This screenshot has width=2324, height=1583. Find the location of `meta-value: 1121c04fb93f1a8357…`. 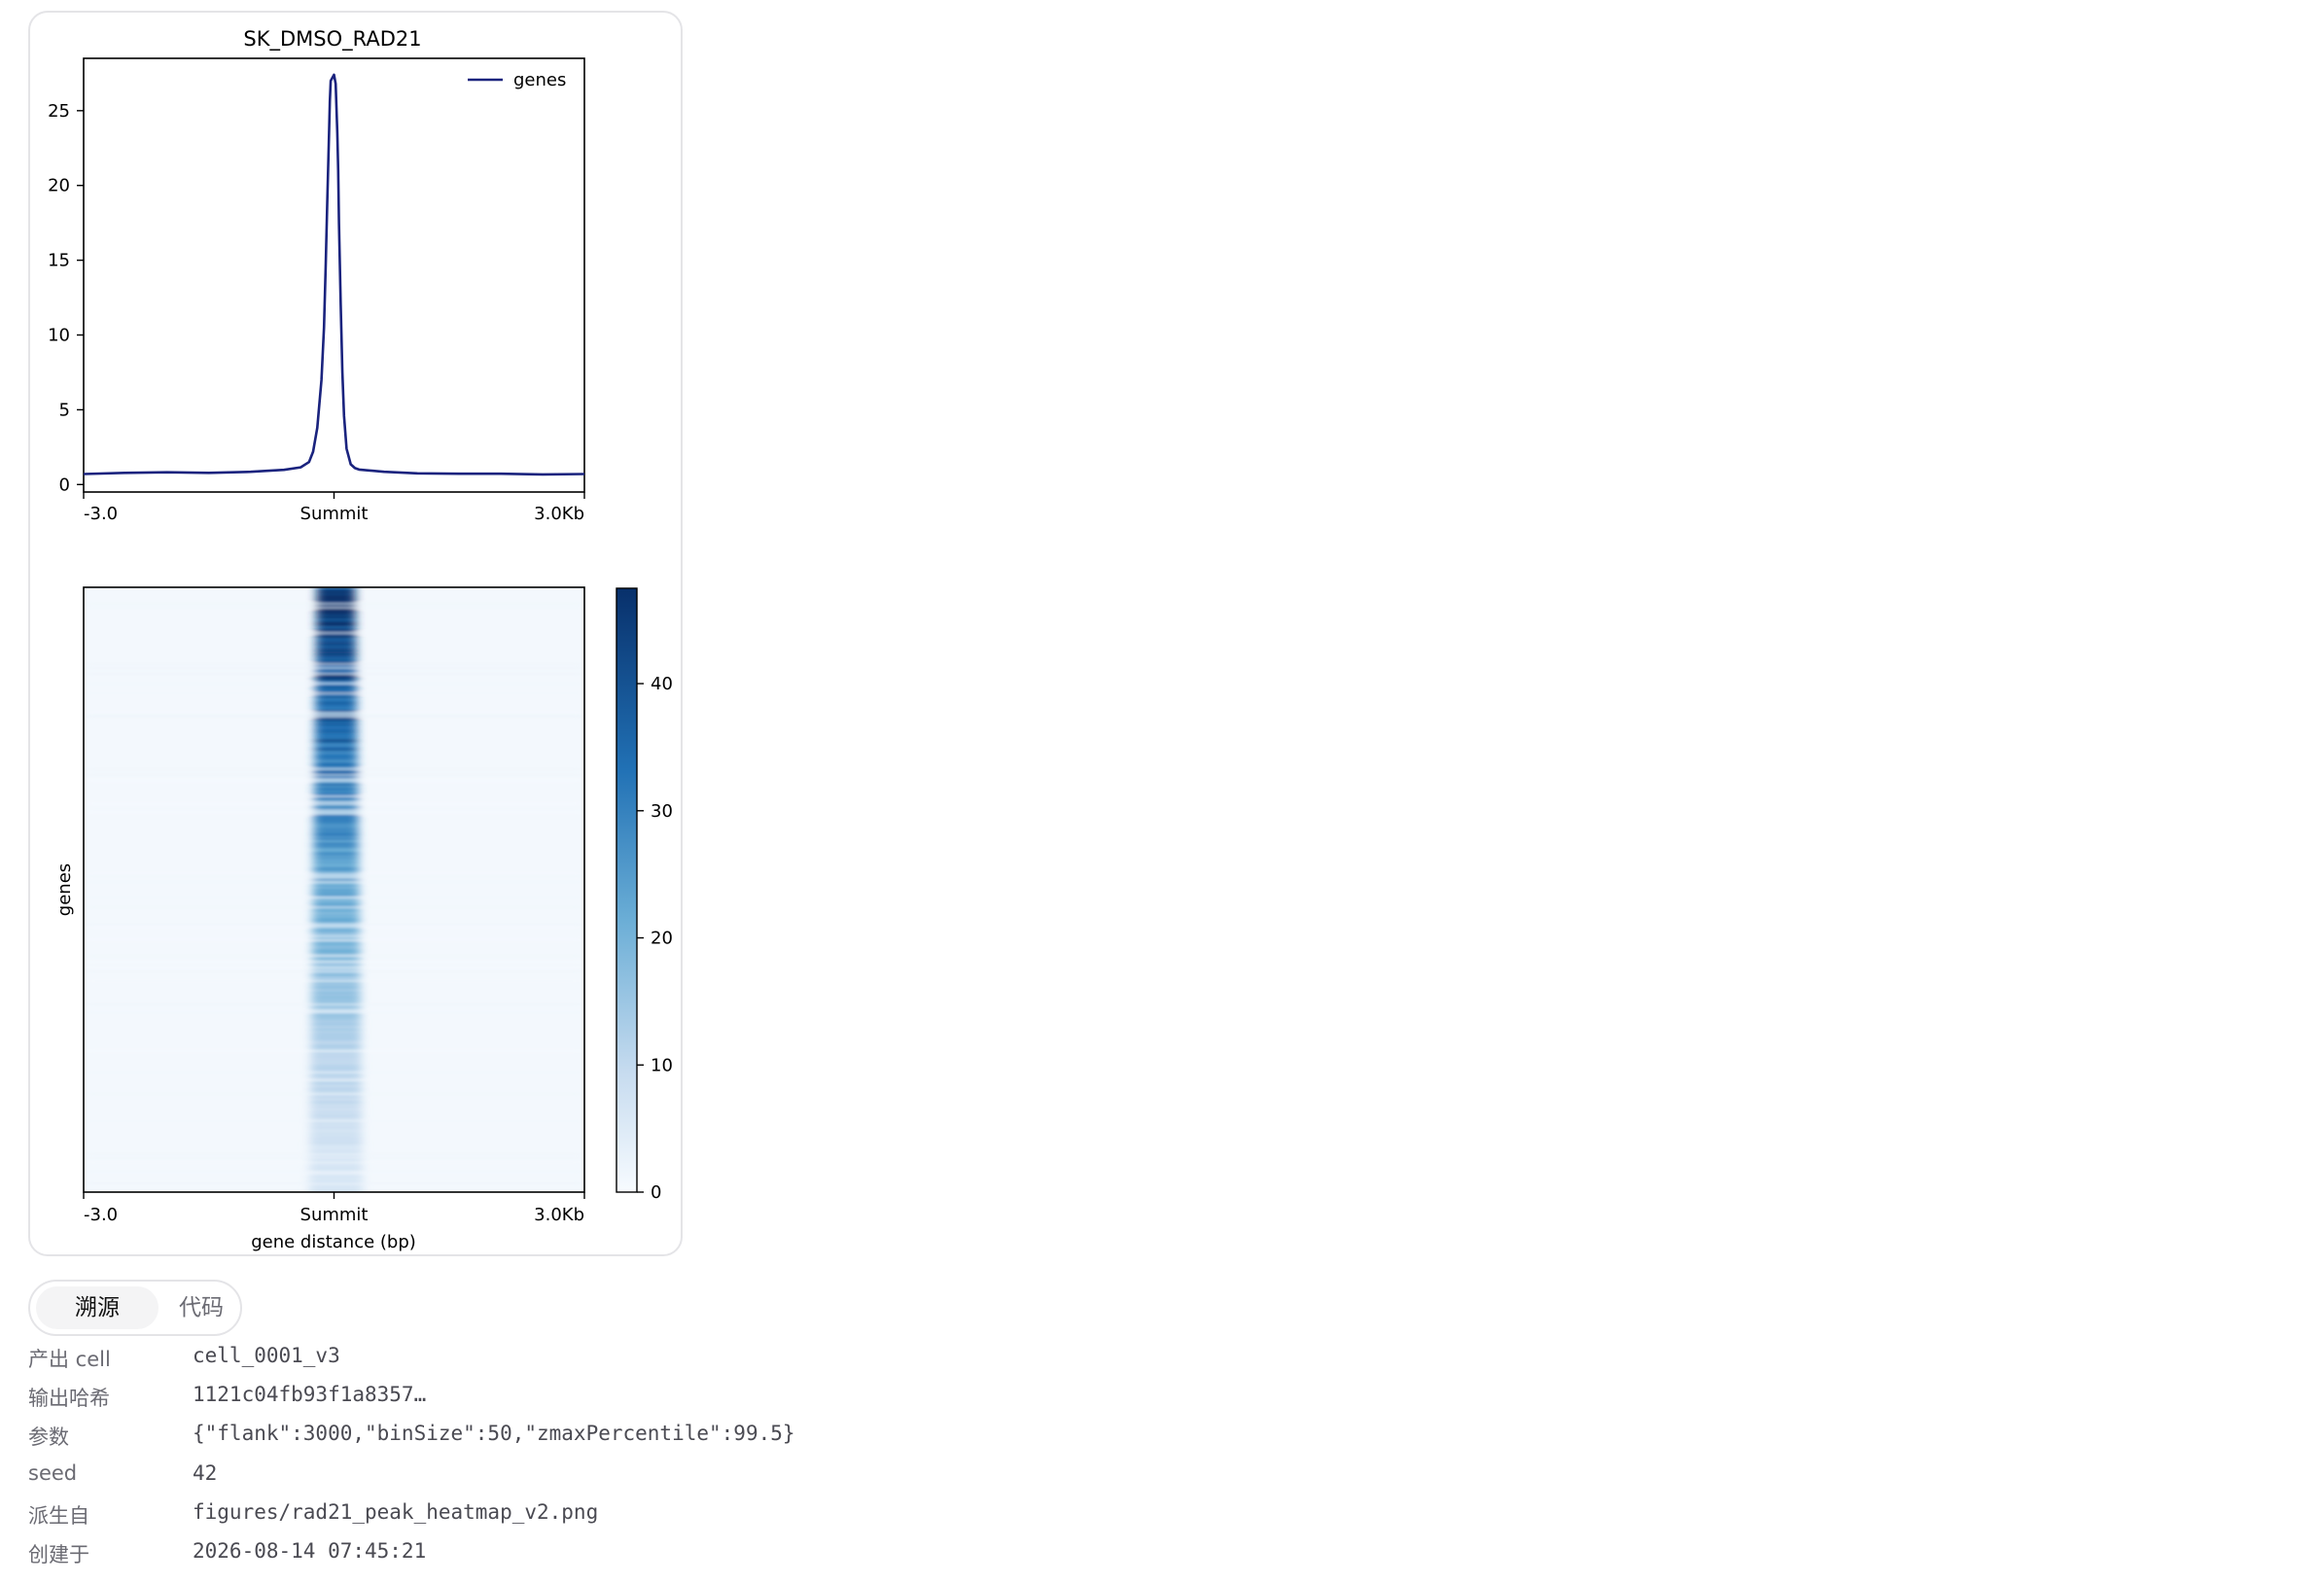

meta-value: 1121c04fb93f1a8357… is located at coordinates (310, 1394).